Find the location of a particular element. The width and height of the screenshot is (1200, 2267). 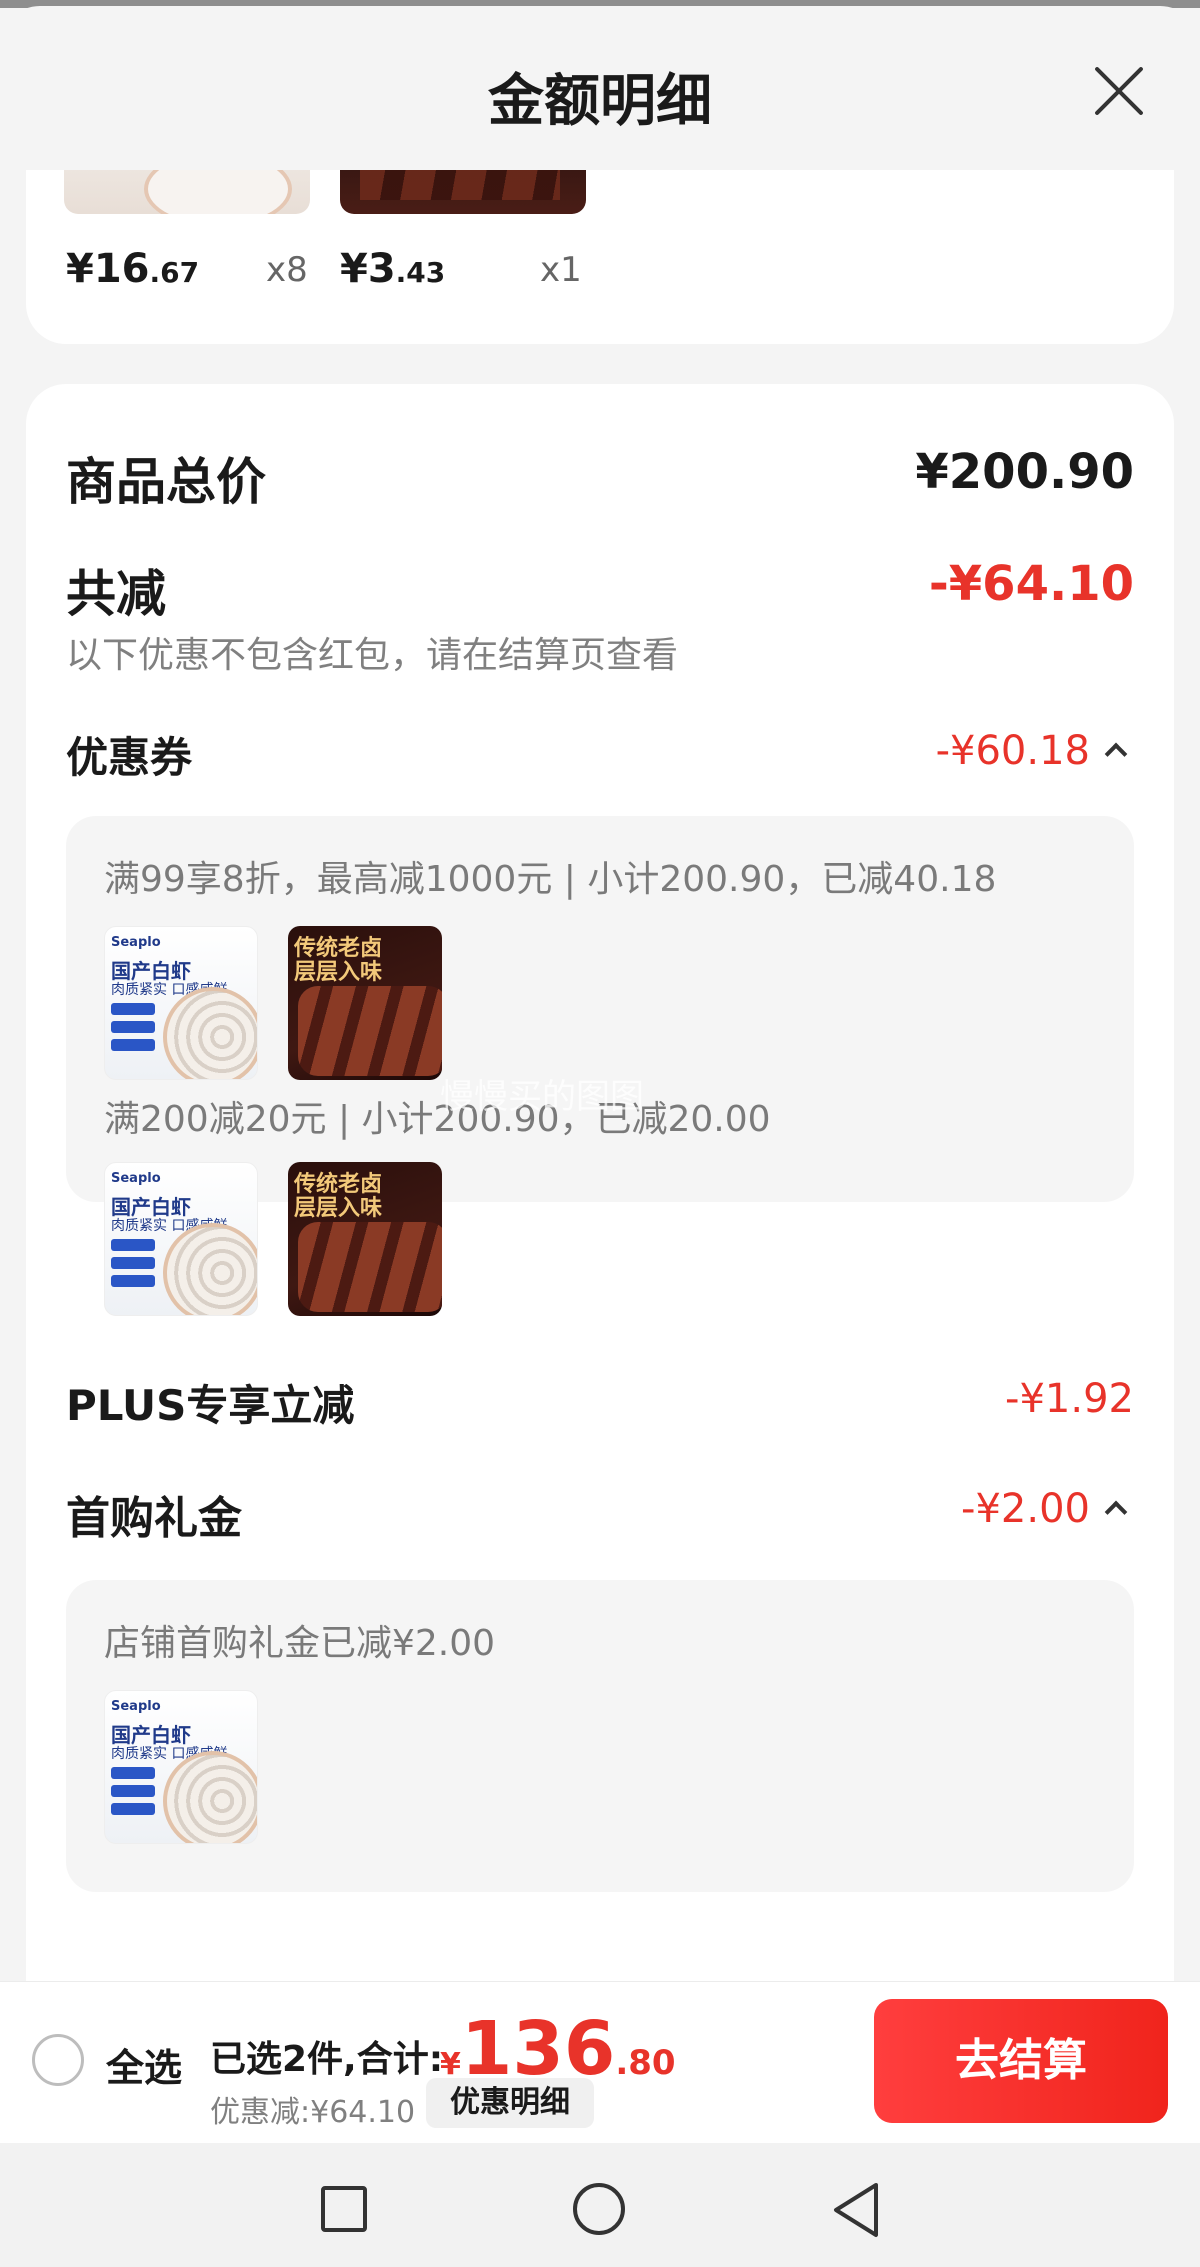

select-all-label: 全选 is located at coordinates (144, 2064).